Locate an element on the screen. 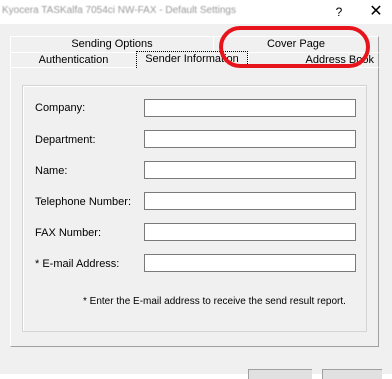 The height and width of the screenshot is (379, 392). close-button: ✕ is located at coordinates (376, 12).